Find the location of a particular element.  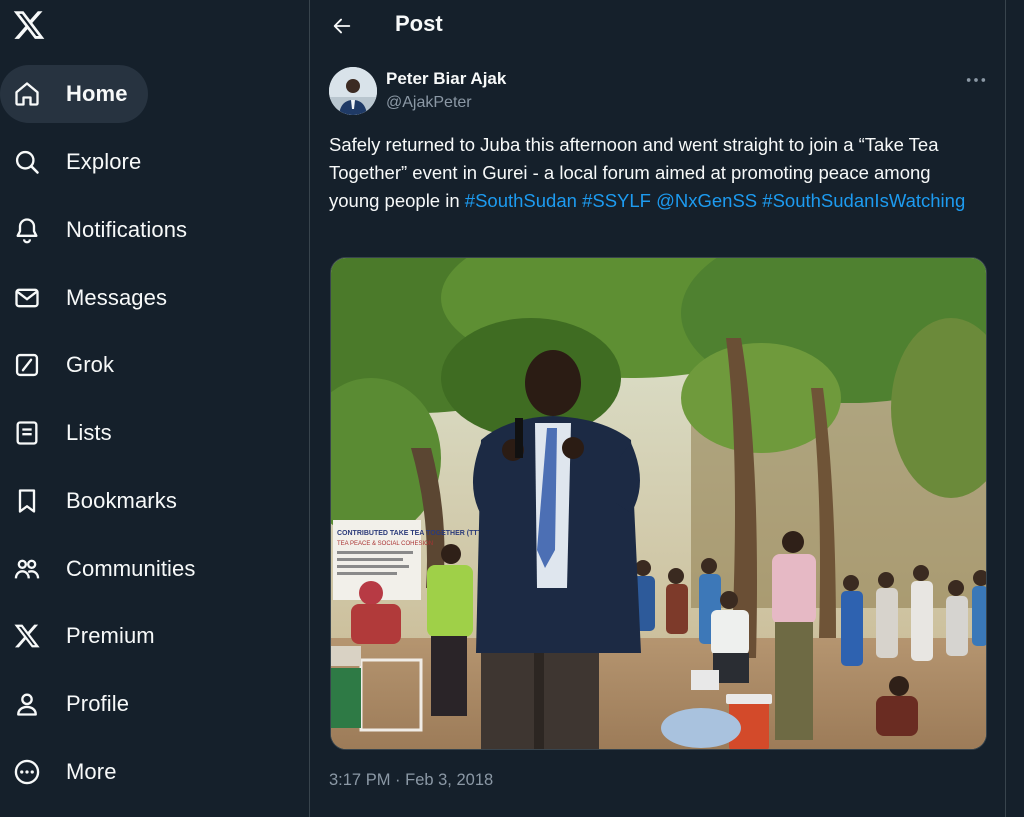

post-timestamp: 3:17 PM · Feb 3, 2018 is located at coordinates (411, 780).